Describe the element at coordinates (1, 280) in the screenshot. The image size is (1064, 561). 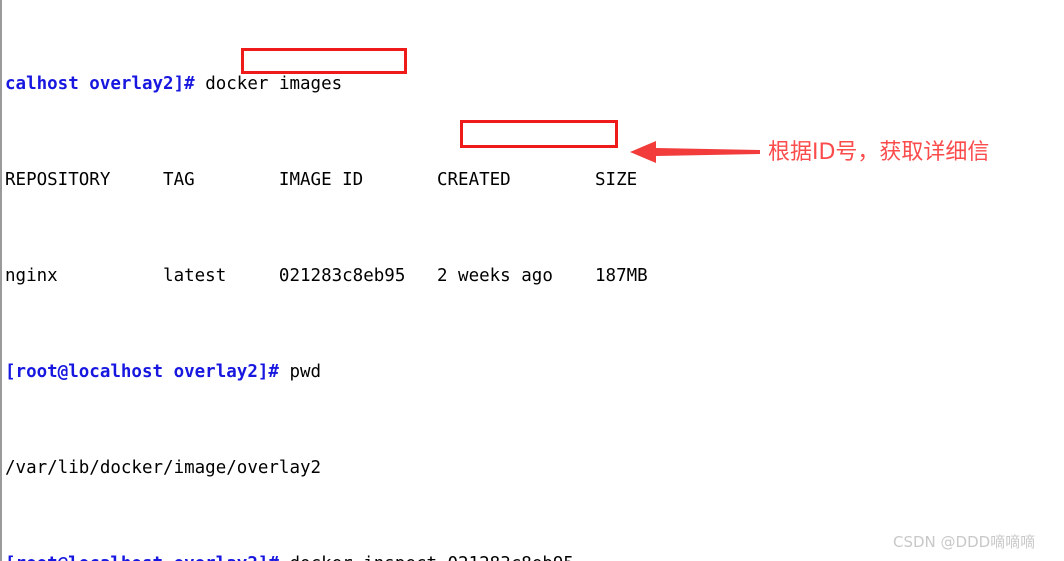
I see `terminal-left-border` at that location.